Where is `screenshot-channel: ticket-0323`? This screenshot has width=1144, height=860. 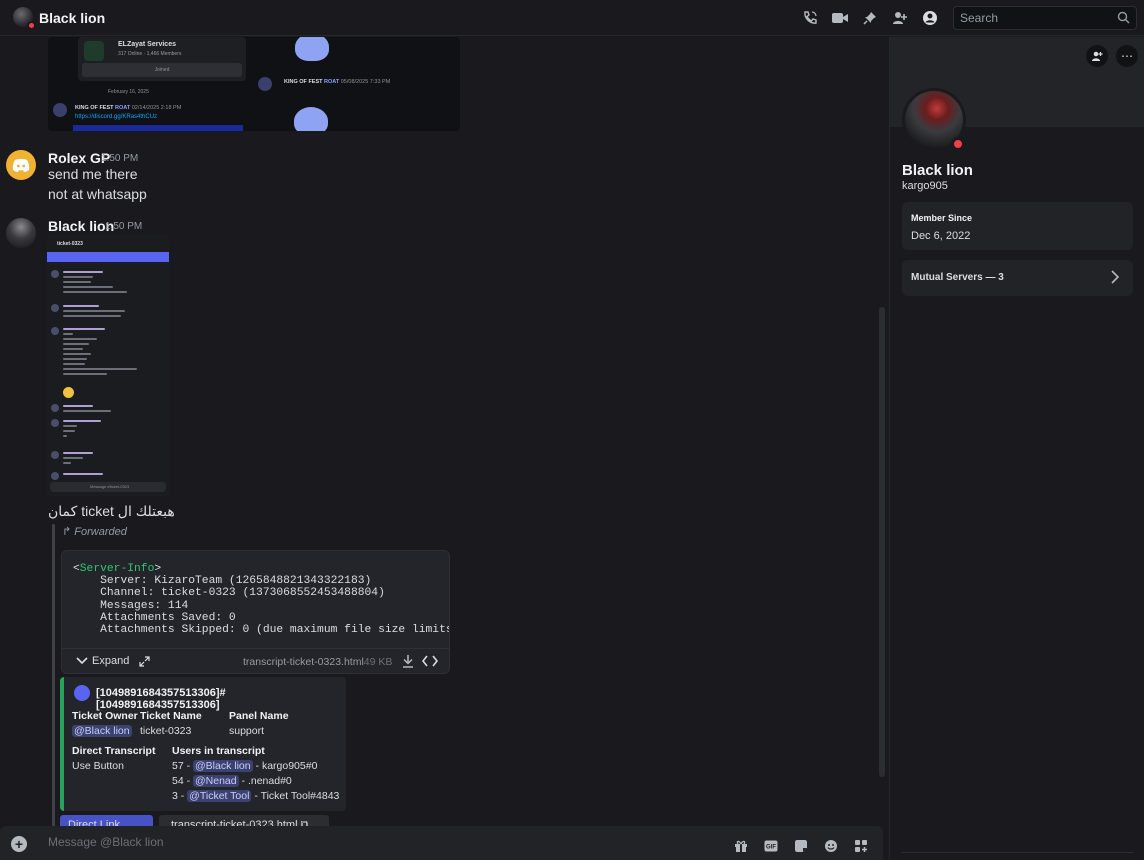
screenshot-channel: ticket-0323 is located at coordinates (70, 244).